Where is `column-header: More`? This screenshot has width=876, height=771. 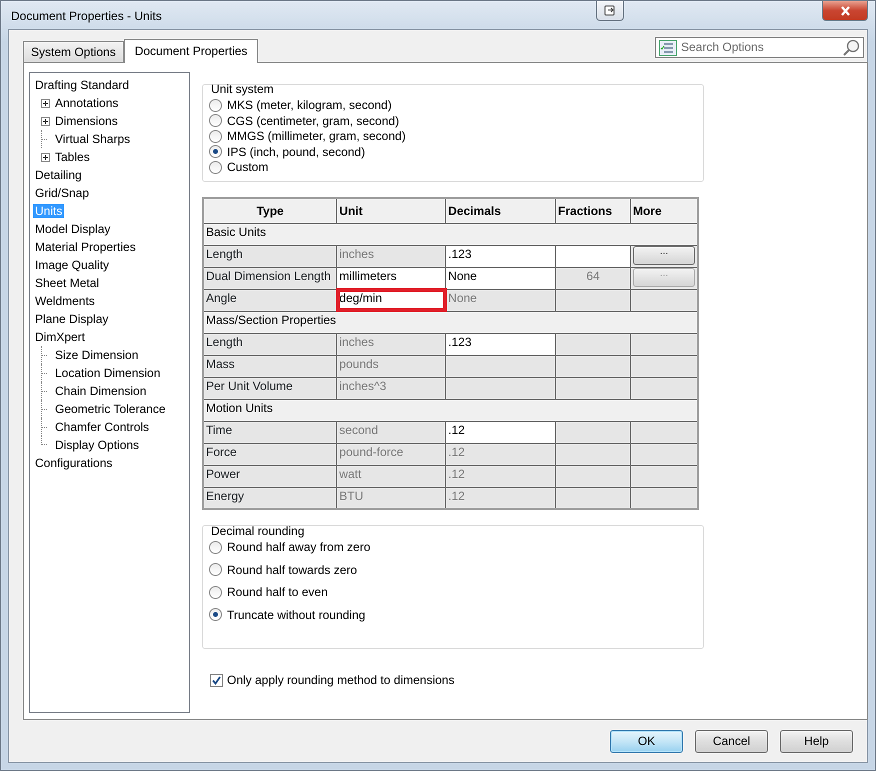
column-header: More is located at coordinates (664, 210).